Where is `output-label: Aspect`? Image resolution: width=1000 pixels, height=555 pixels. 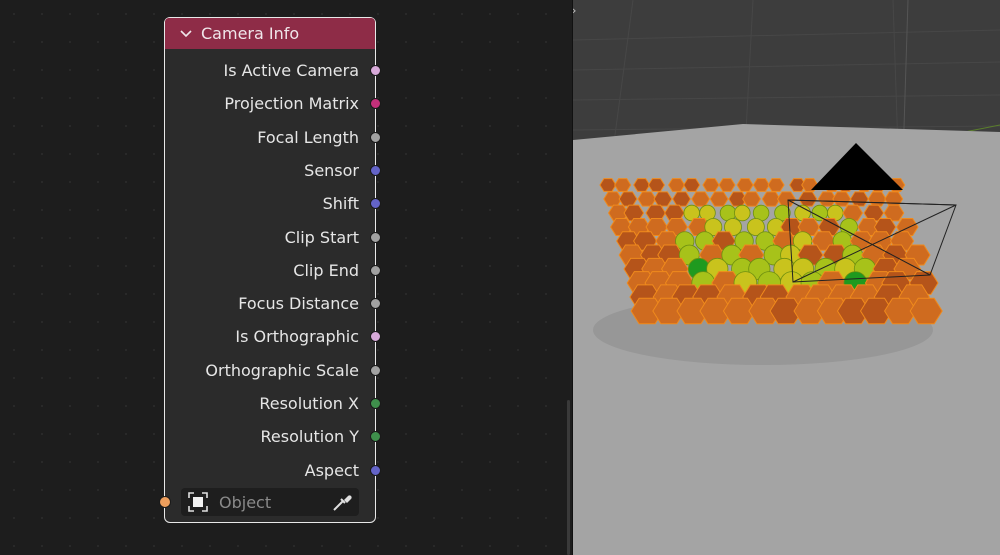
output-label: Aspect is located at coordinates (331, 470).